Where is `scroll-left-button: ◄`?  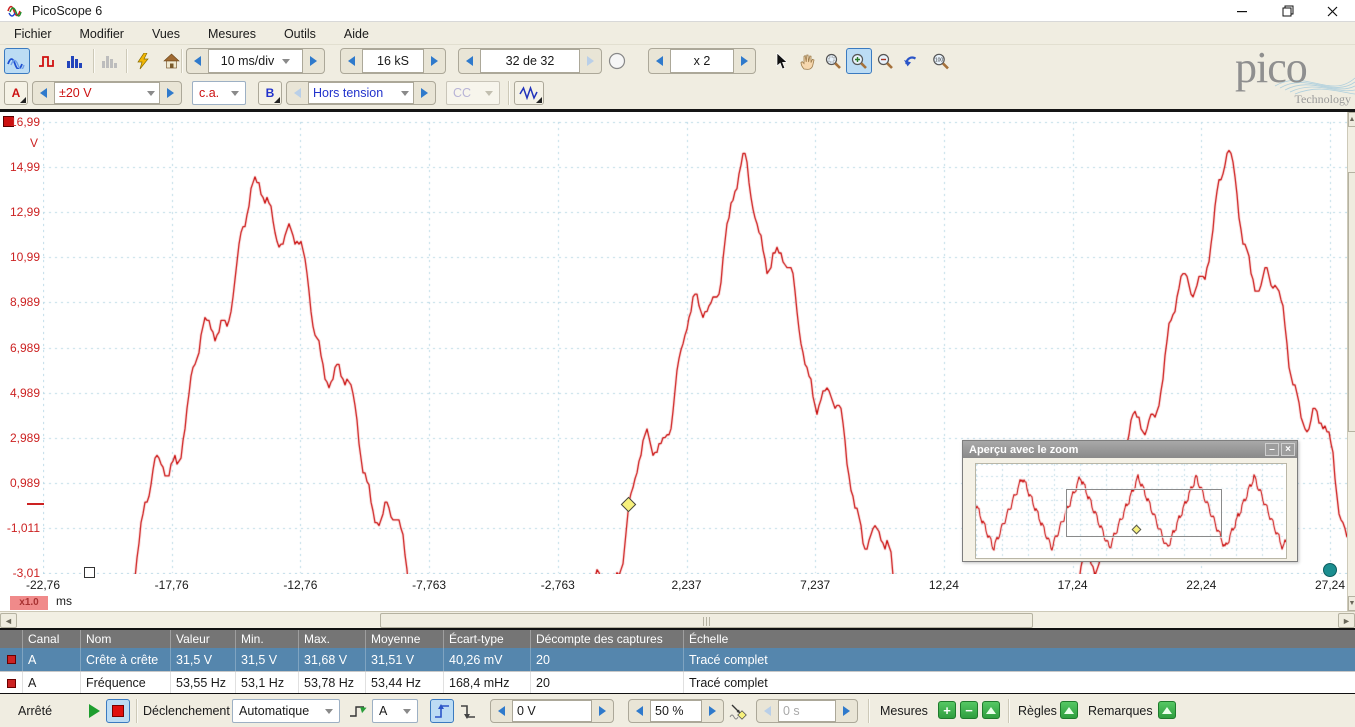
scroll-left-button: ◄ is located at coordinates (8, 620).